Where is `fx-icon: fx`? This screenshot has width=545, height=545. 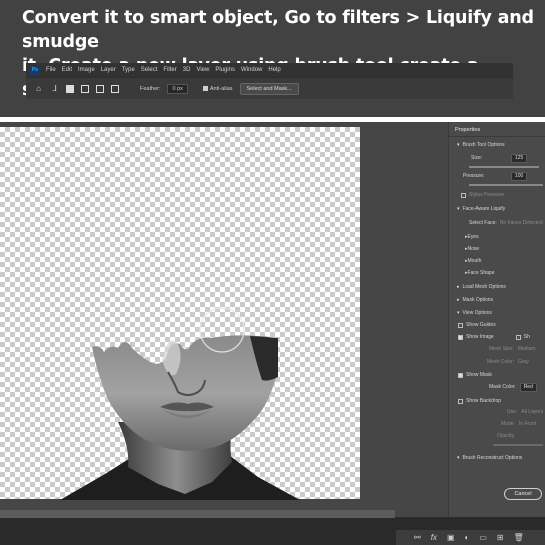 fx-icon: fx is located at coordinates (434, 537).